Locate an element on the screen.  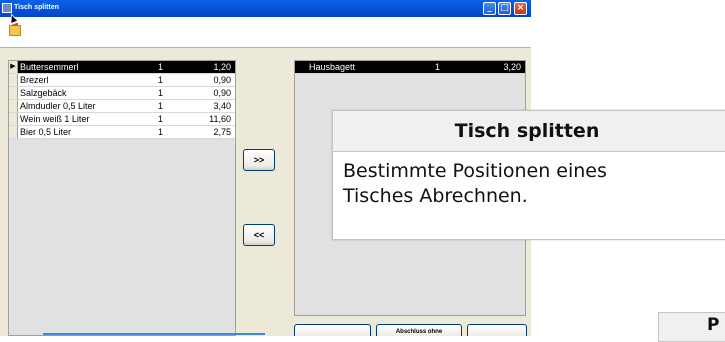
window-title: Tisch splitten is located at coordinates (36, 7).